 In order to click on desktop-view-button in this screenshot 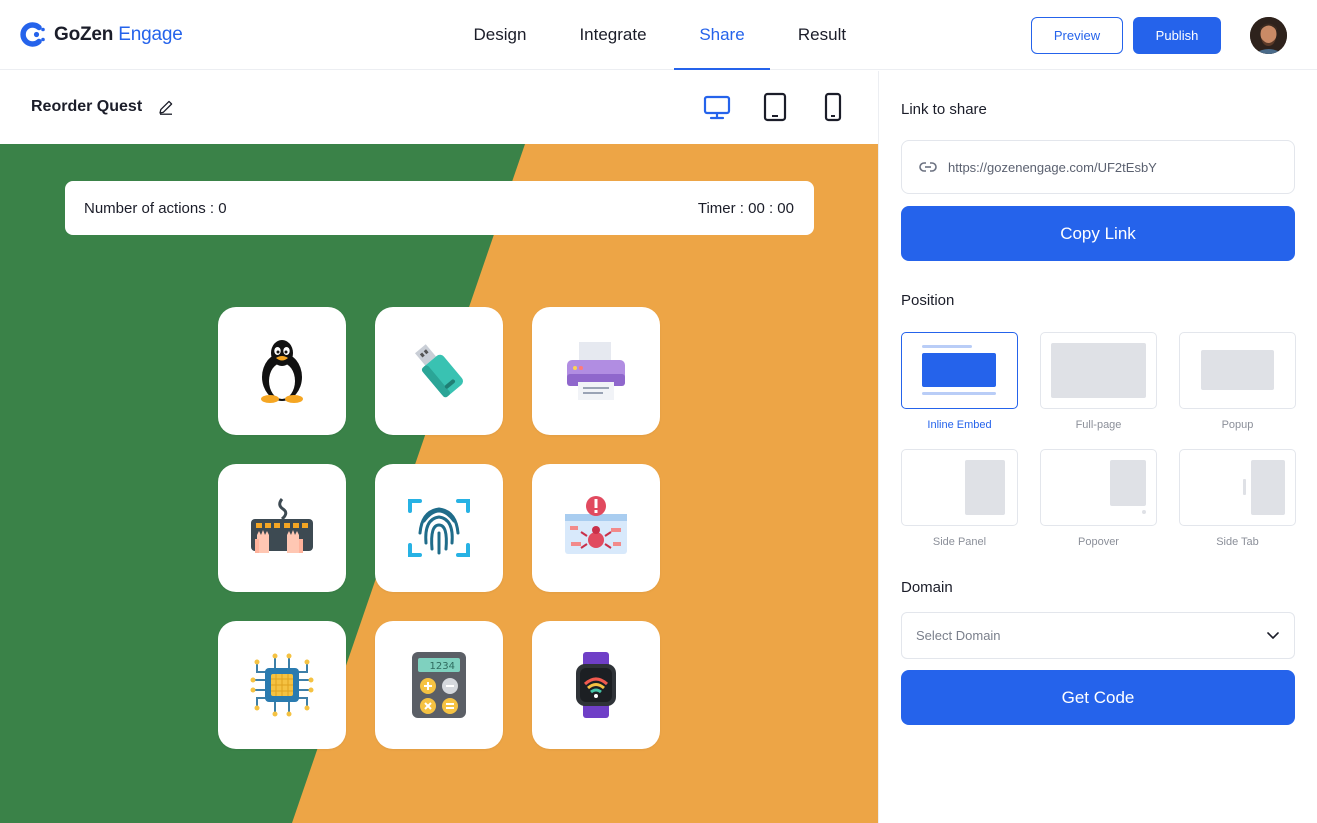, I will do `click(717, 107)`.